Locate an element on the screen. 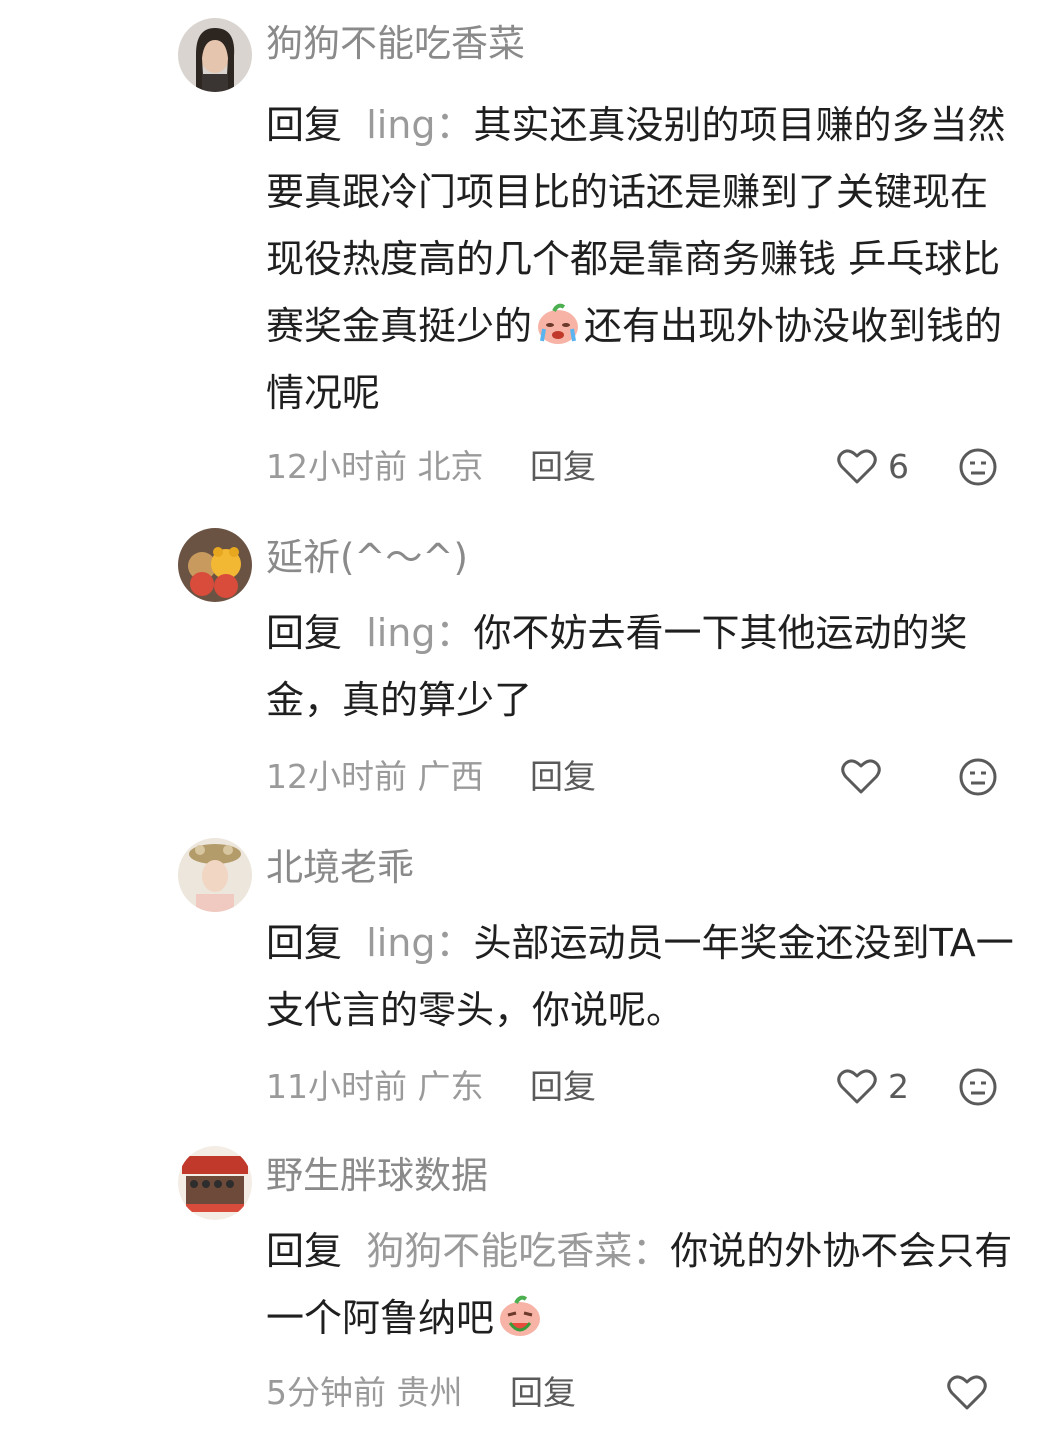 This screenshot has height=1442, width=1056. comment-meta: 11小时前 广东 回复 2 is located at coordinates (646, 1087).